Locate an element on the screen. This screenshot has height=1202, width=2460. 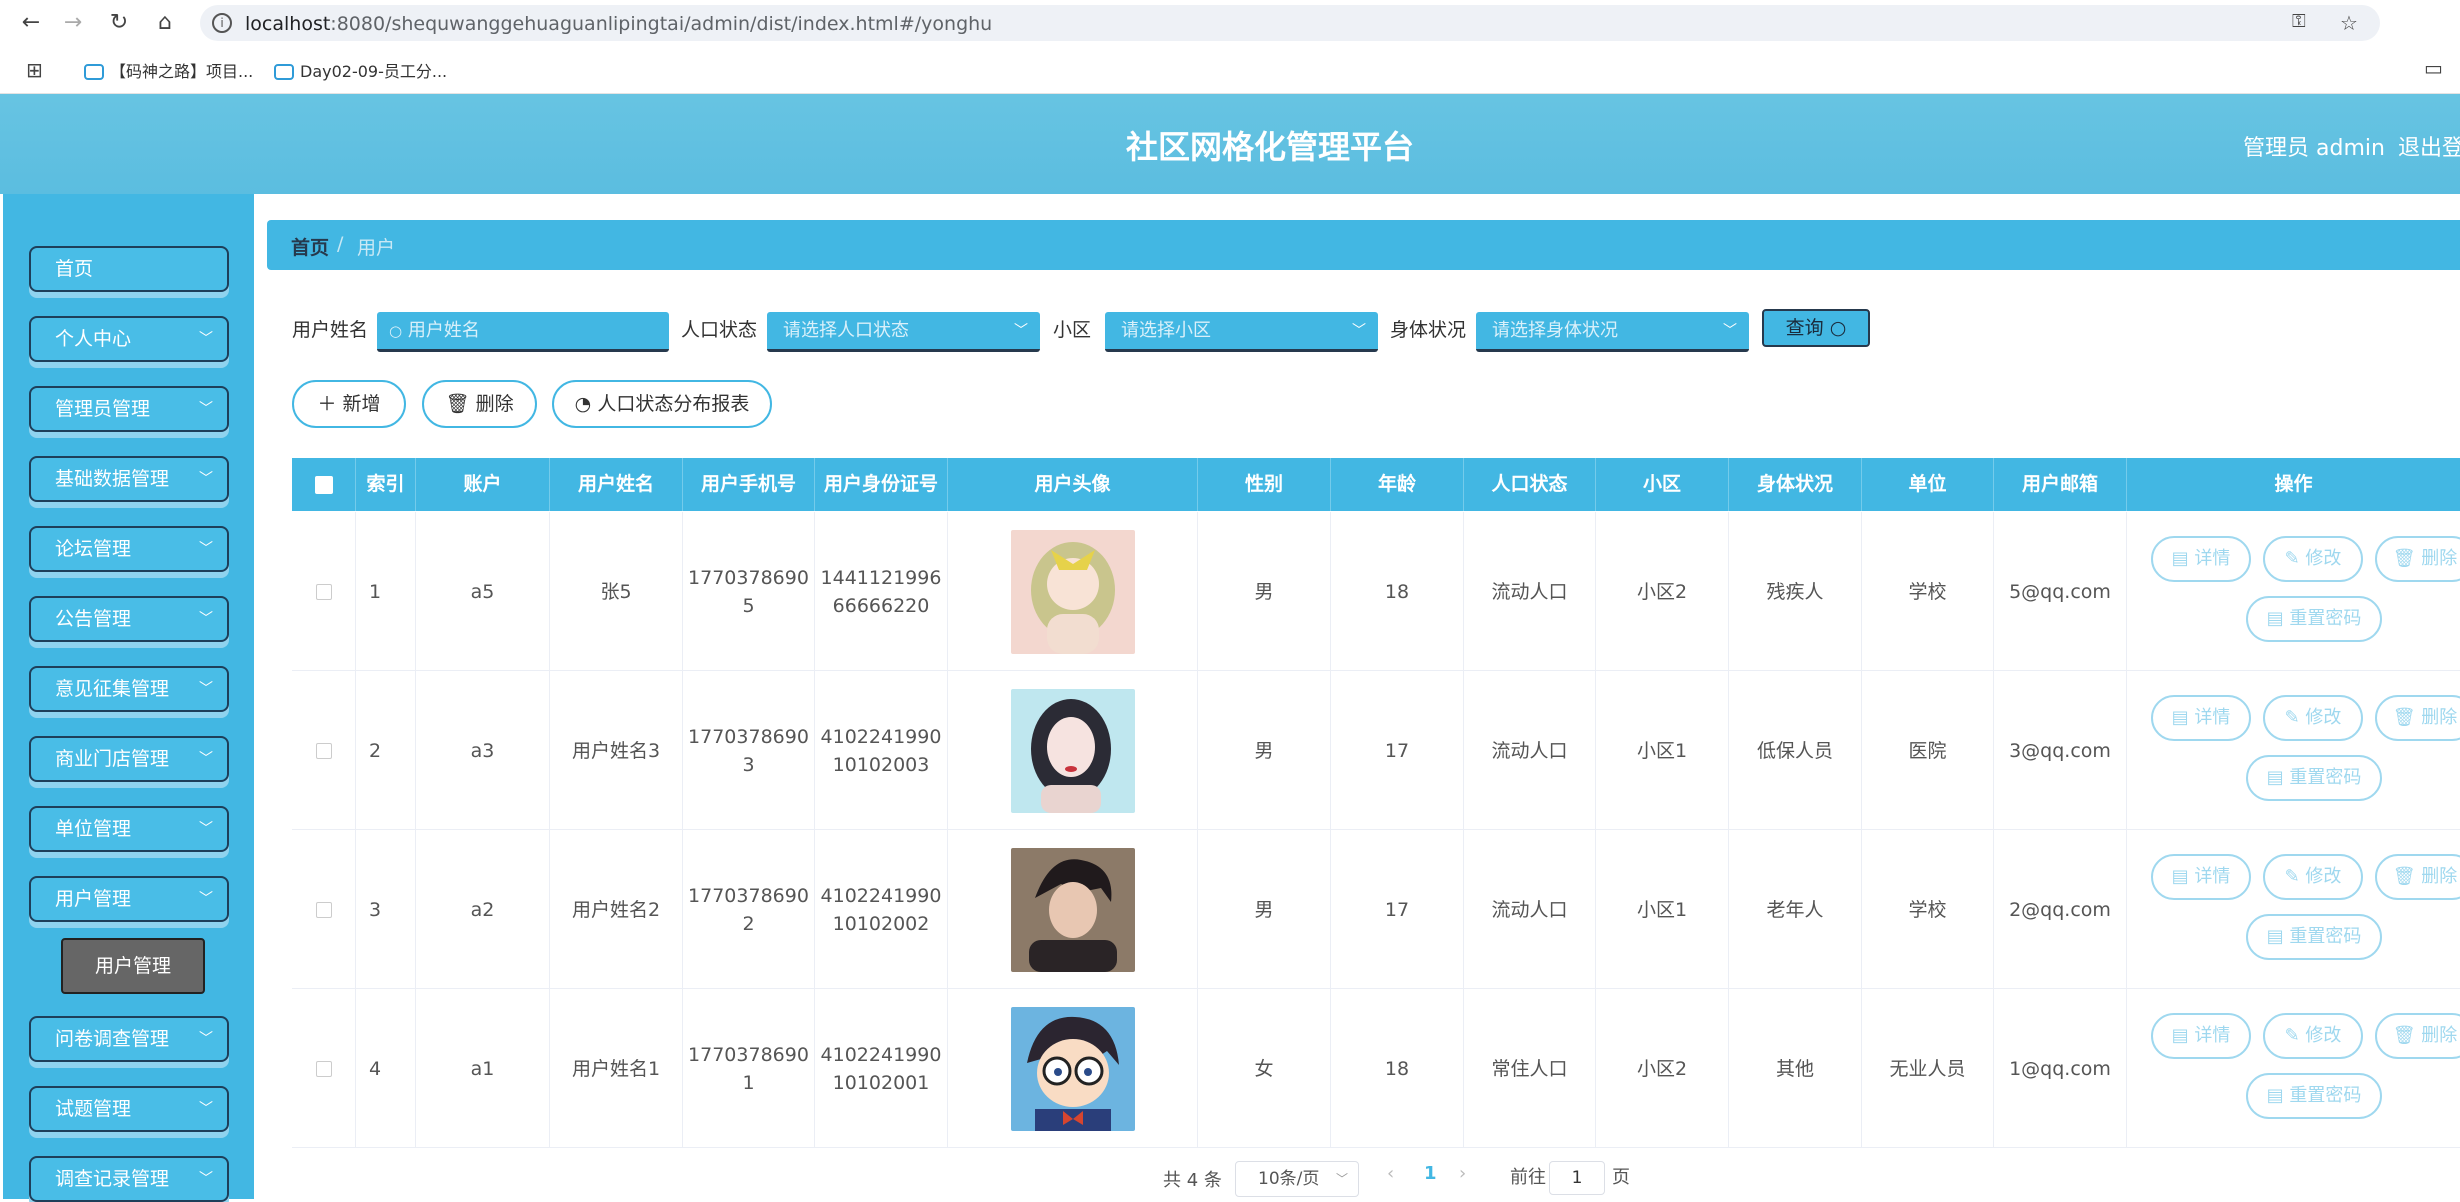
bilibili-icon is located at coordinates (284, 72).